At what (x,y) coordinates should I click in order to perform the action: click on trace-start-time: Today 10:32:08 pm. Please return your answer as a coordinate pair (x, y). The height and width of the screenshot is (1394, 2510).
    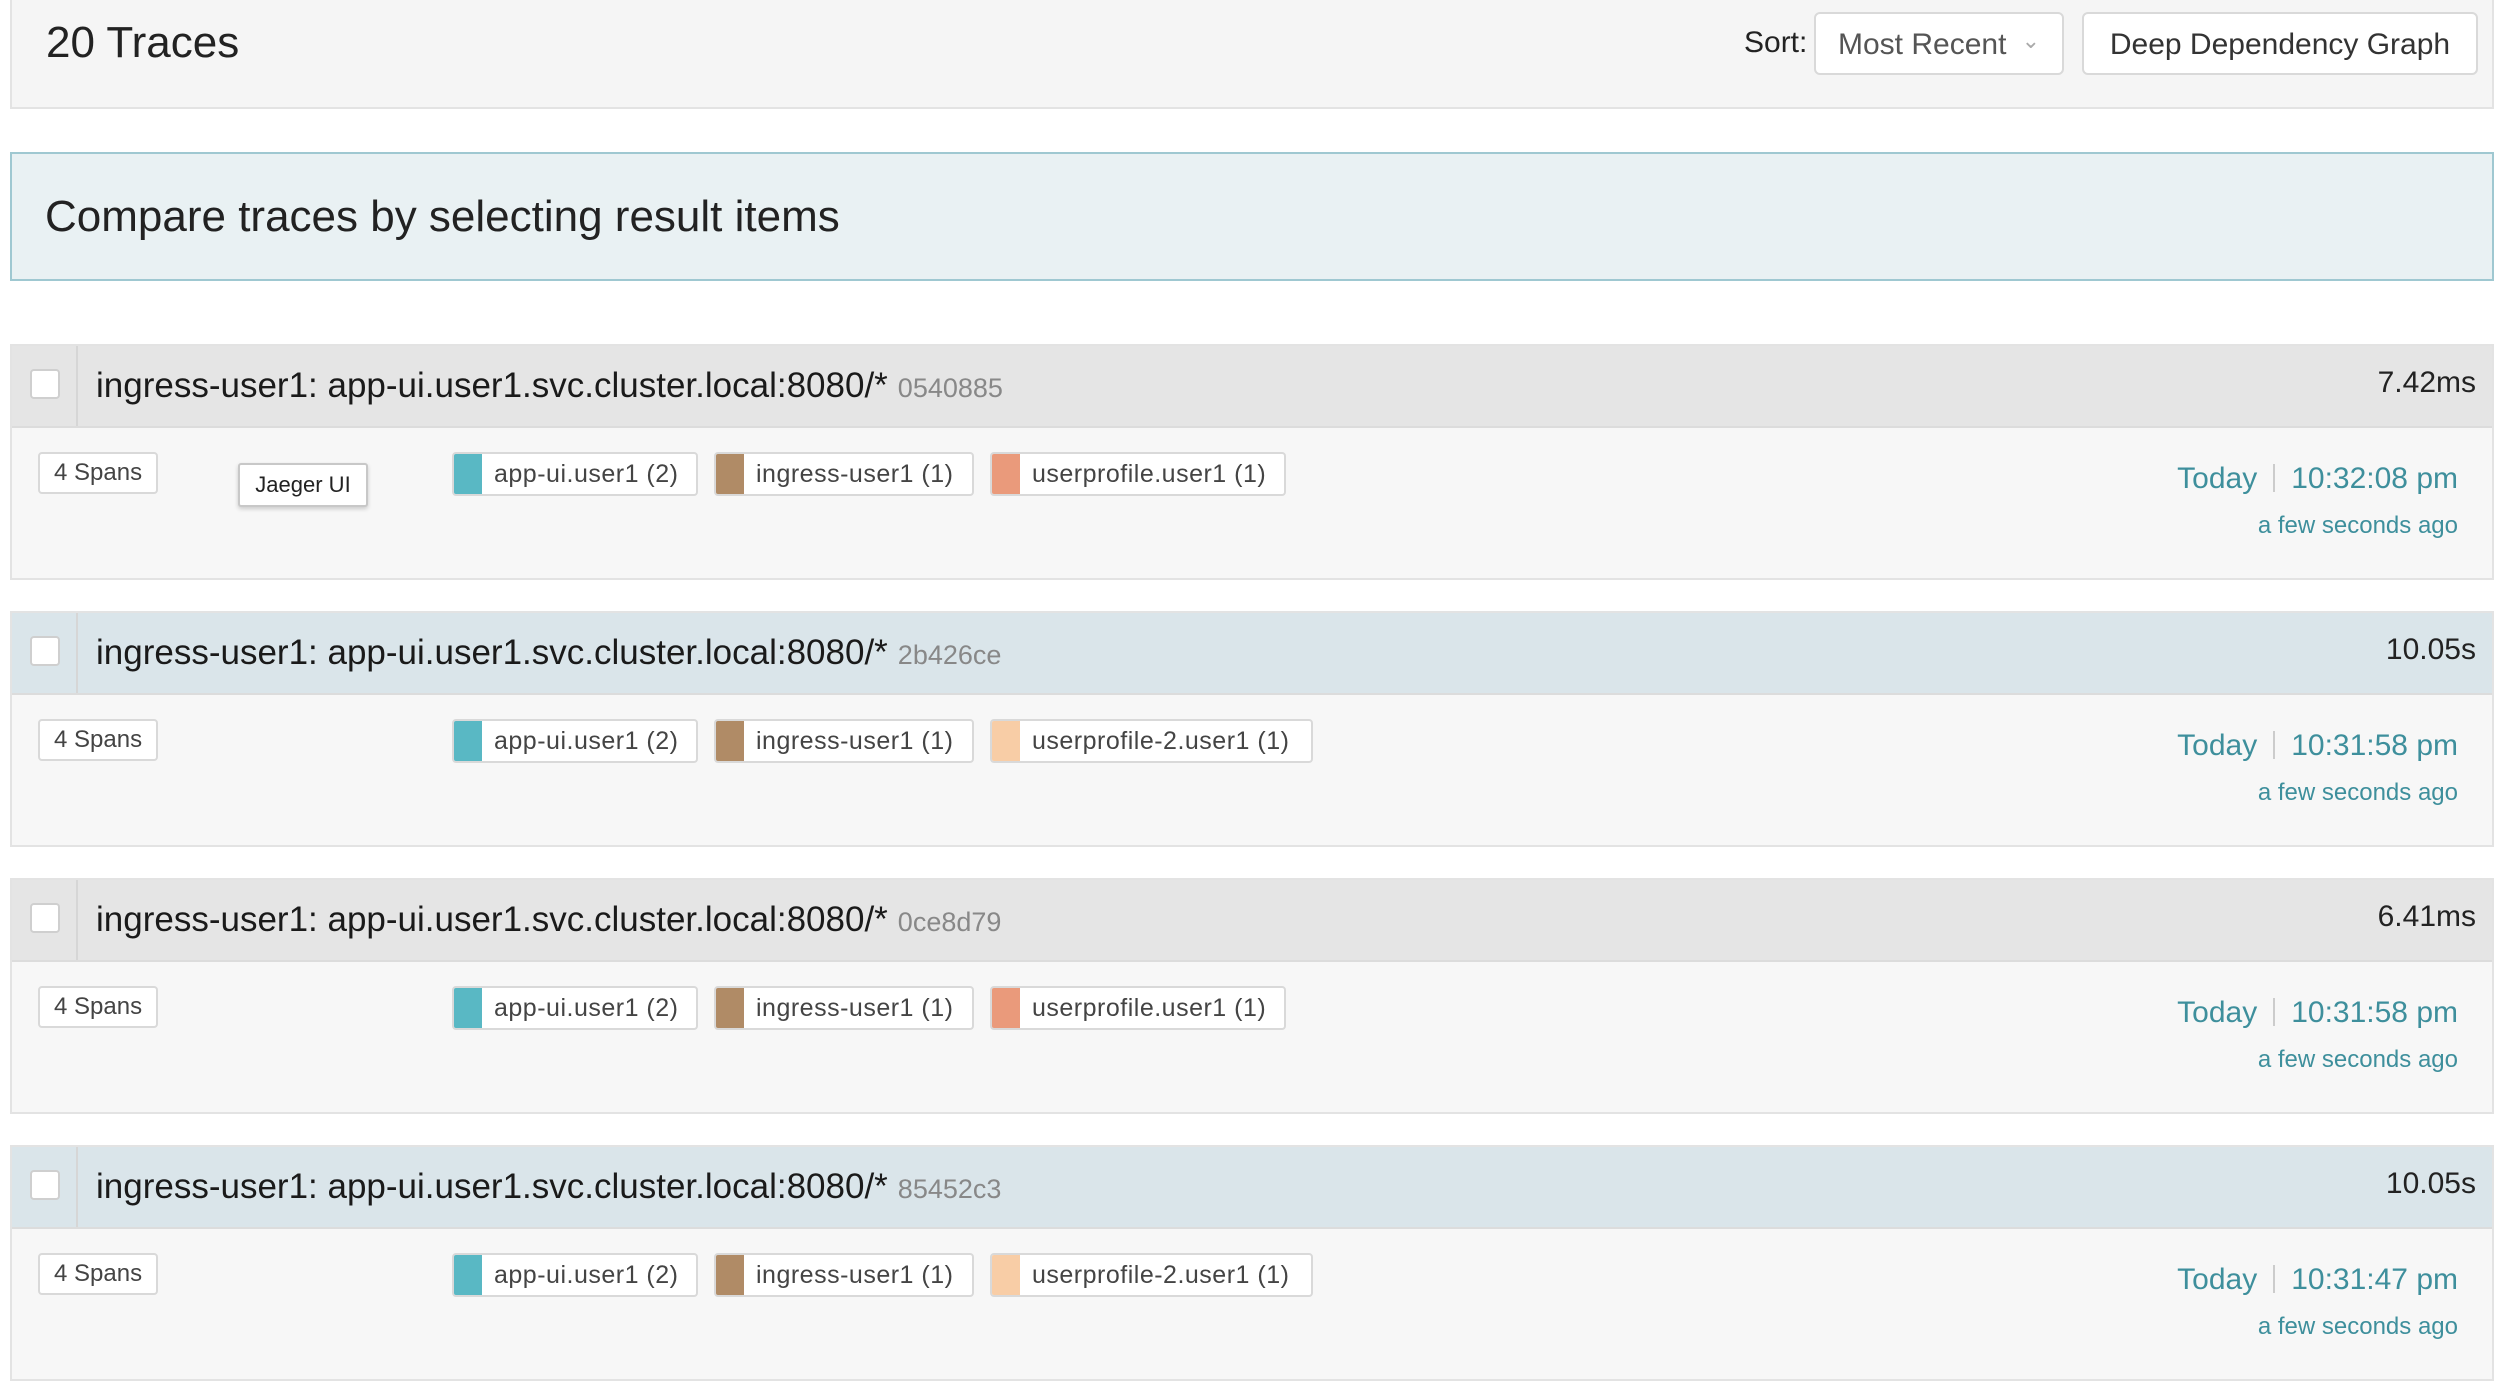
    Looking at the image, I should click on (2317, 479).